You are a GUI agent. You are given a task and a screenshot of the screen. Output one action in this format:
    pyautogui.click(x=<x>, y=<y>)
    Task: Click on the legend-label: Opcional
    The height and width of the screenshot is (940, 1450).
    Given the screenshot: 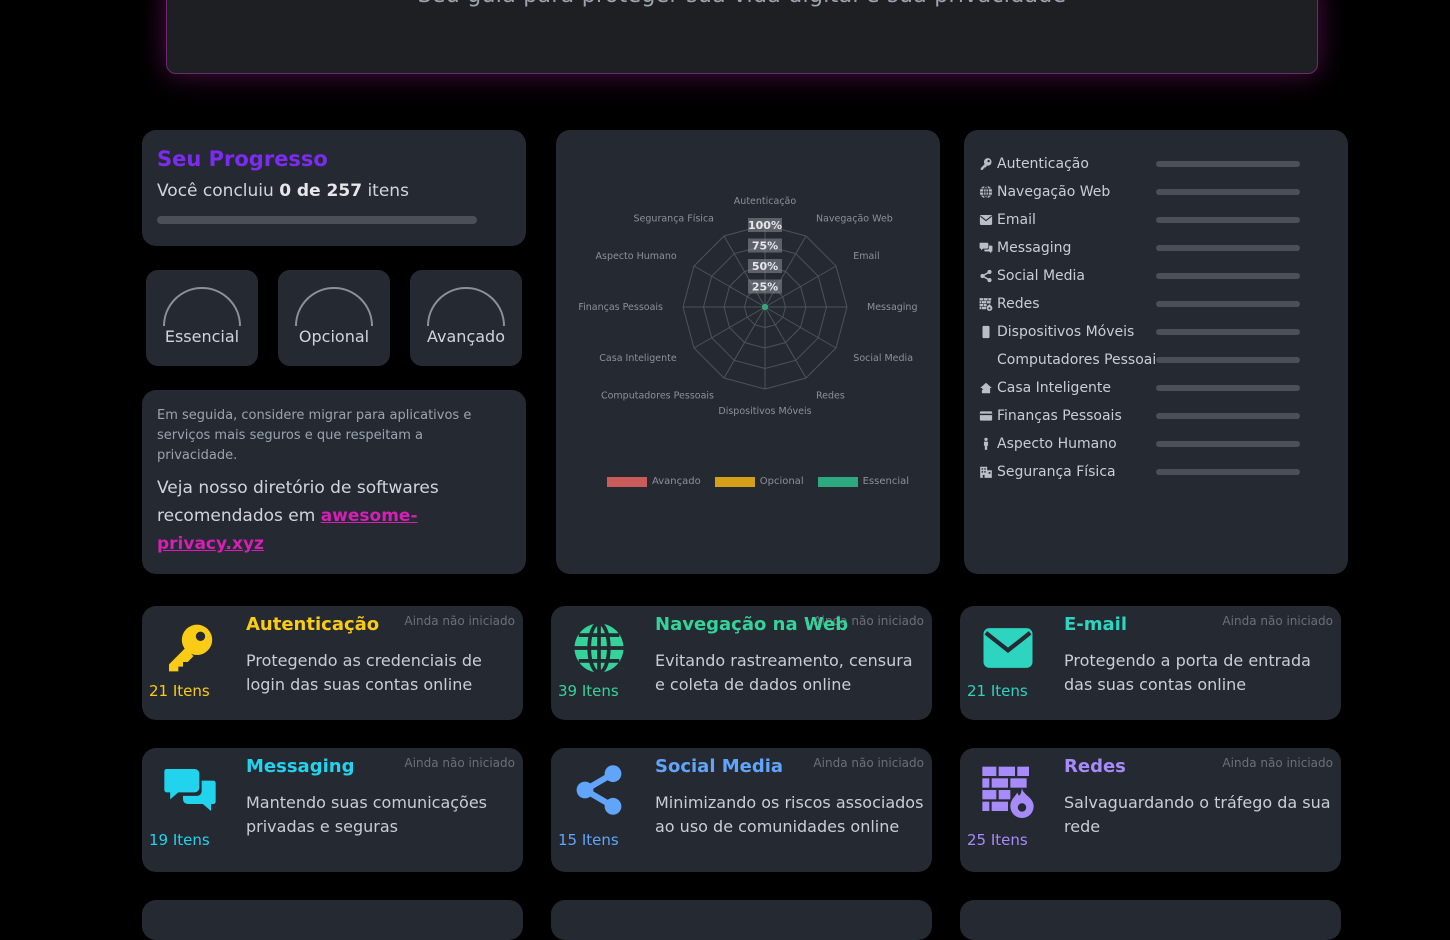 What is the action you would take?
    pyautogui.click(x=781, y=481)
    